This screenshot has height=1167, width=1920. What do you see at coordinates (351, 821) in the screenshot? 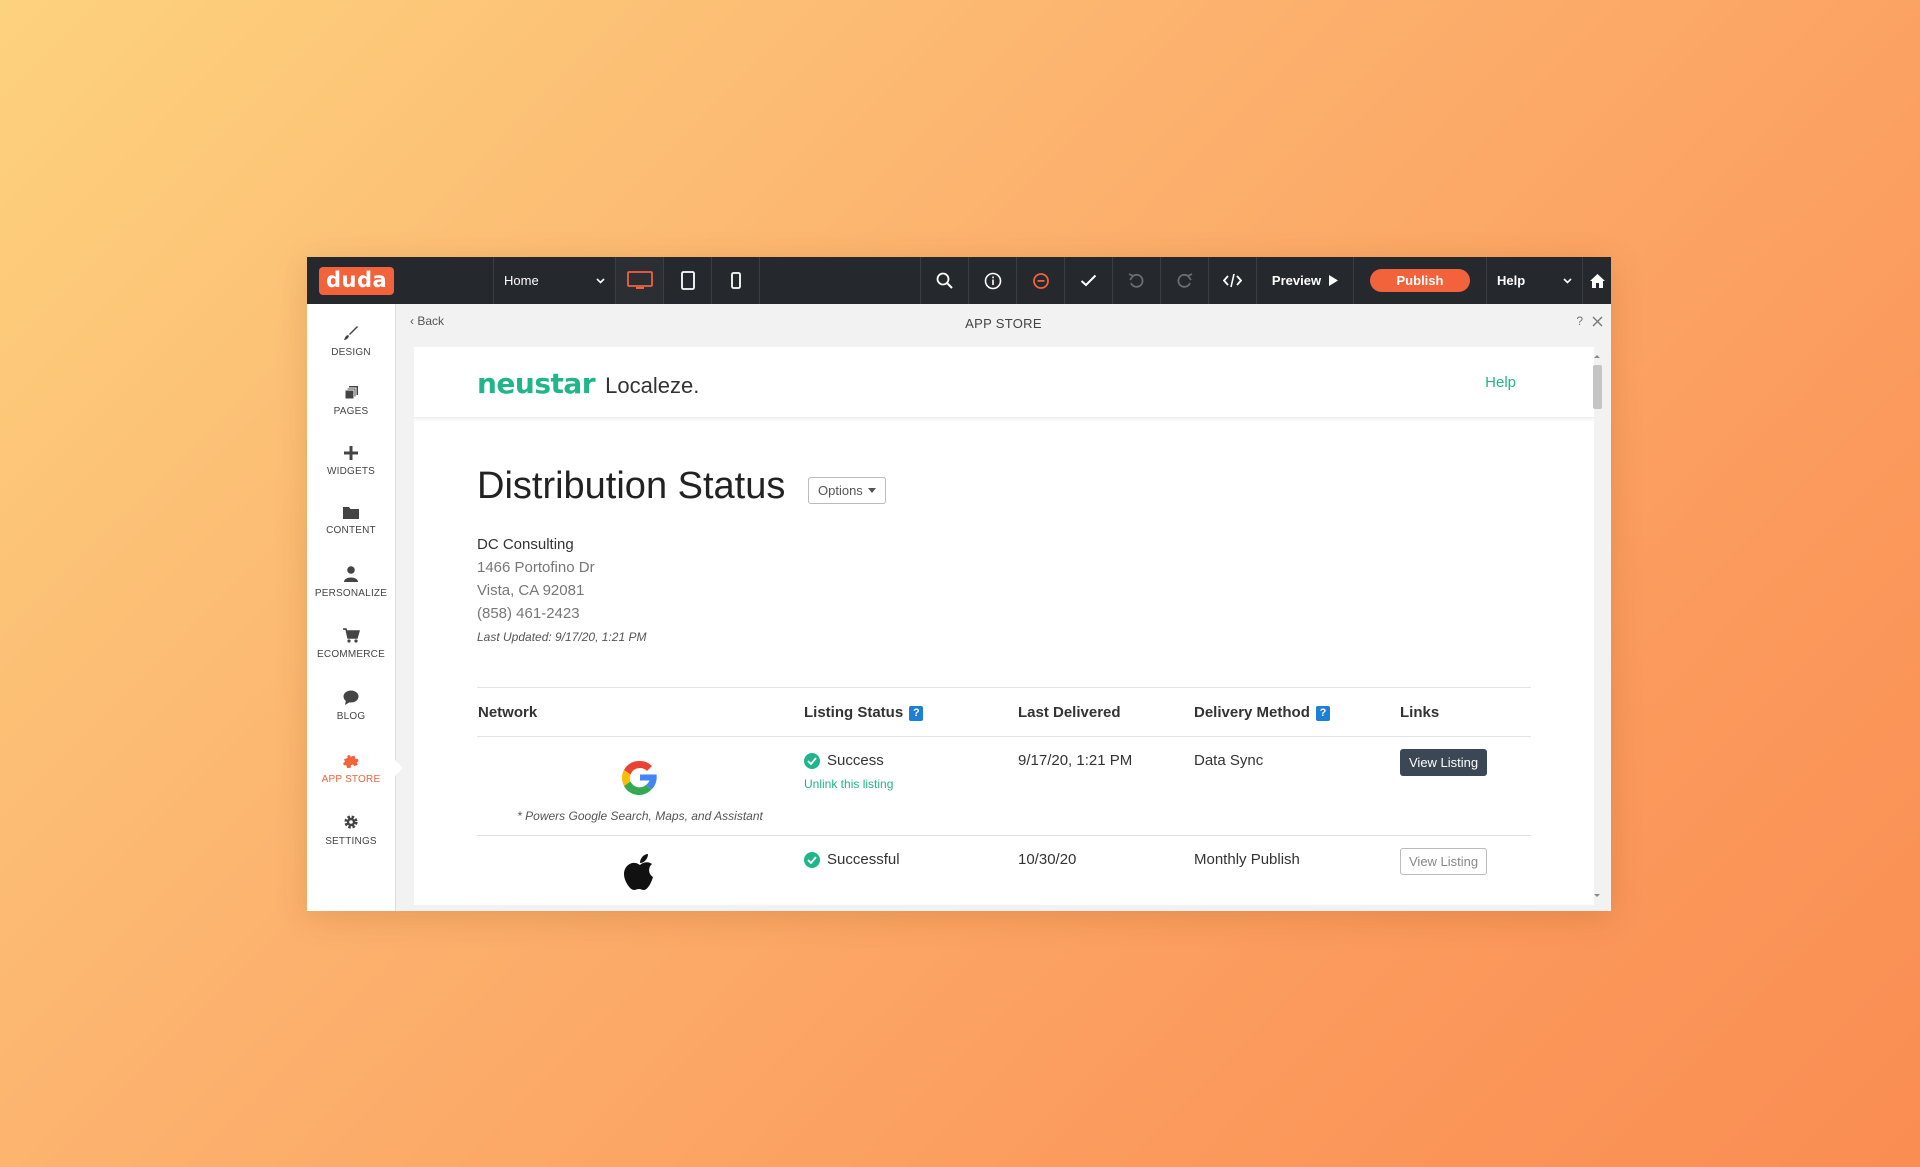
I see `gear-icon` at bounding box center [351, 821].